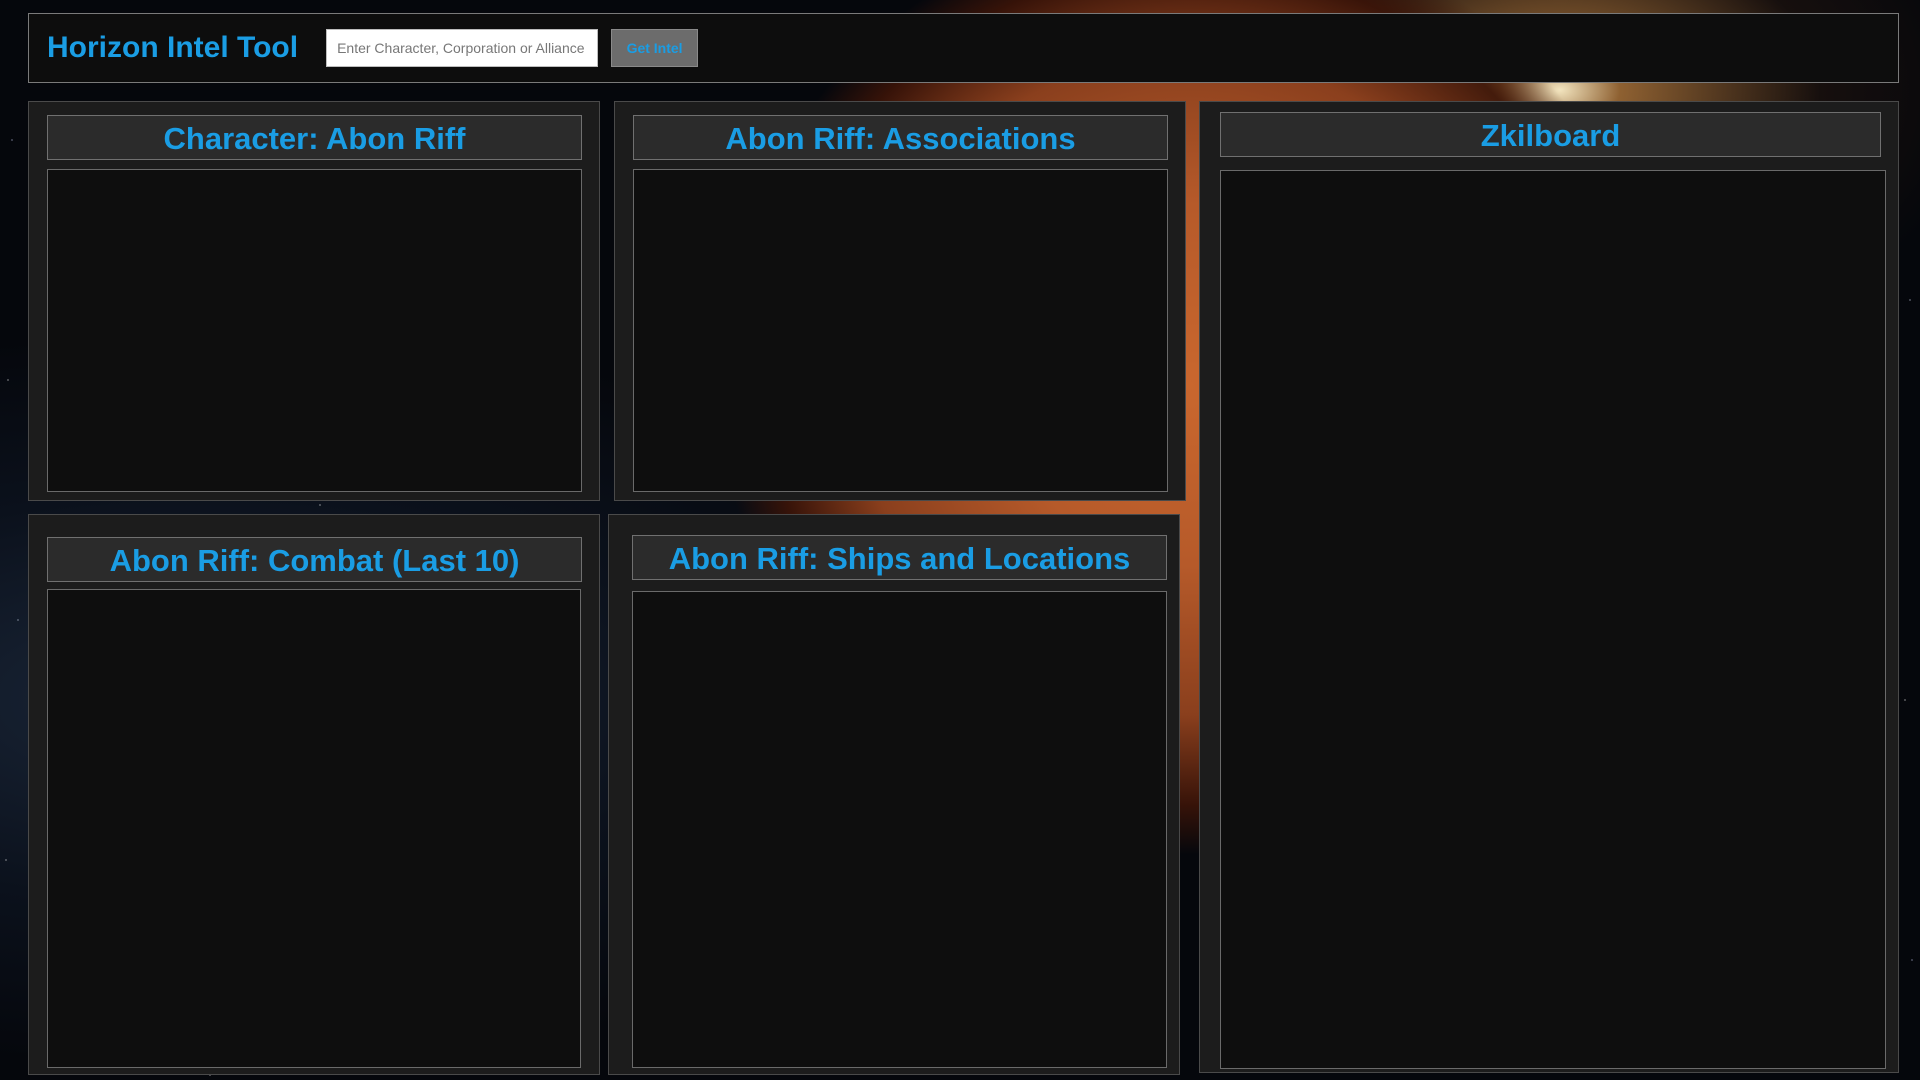 The height and width of the screenshot is (1080, 1920). What do you see at coordinates (899, 829) in the screenshot?
I see `ships-locations-panel-content` at bounding box center [899, 829].